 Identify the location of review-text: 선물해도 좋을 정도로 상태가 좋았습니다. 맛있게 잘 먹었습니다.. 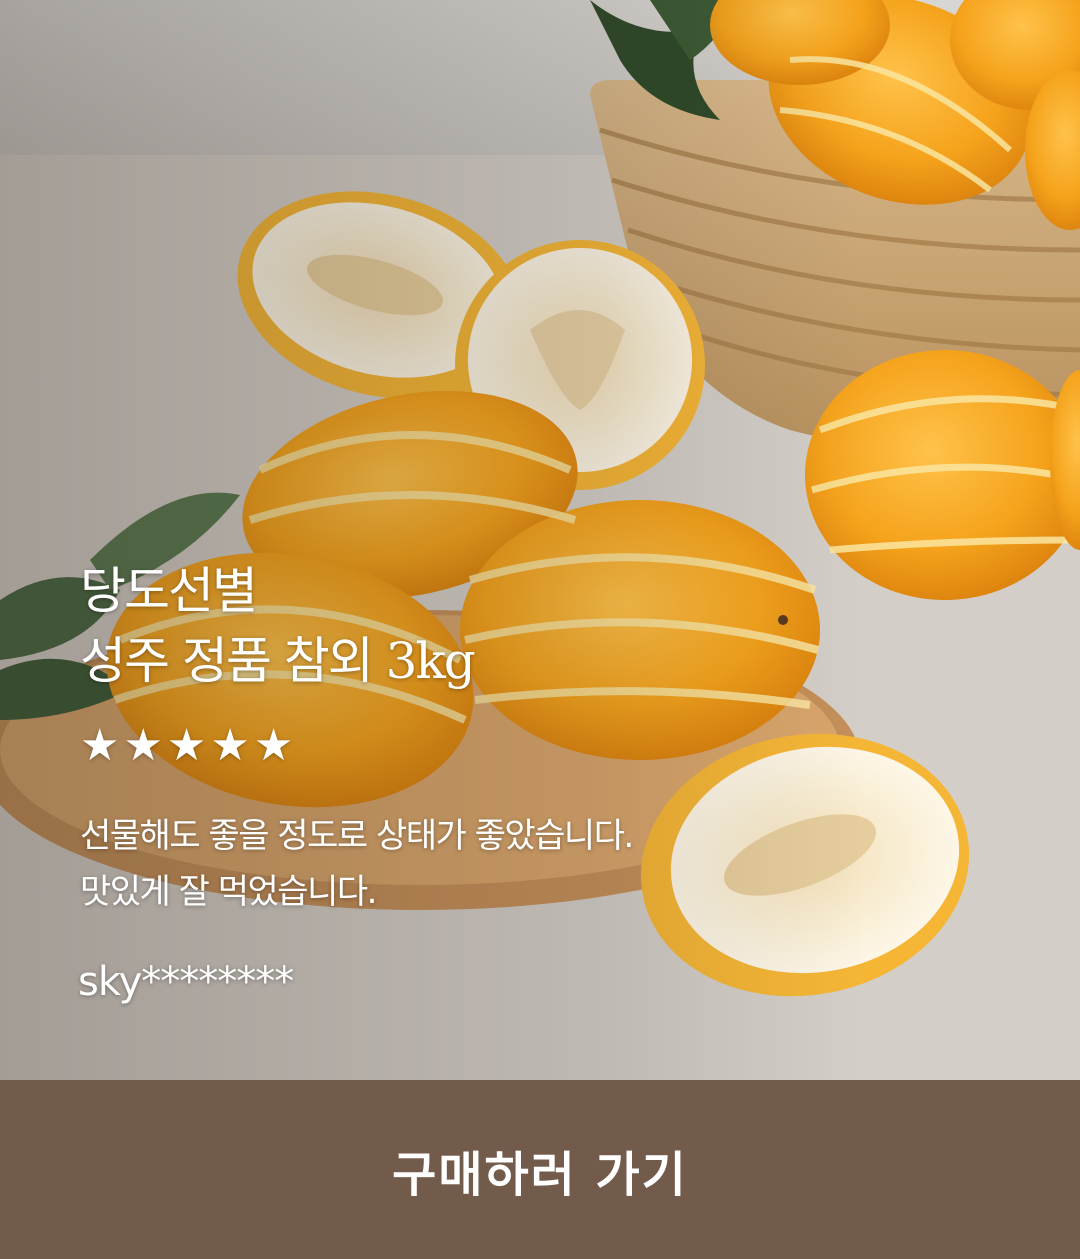
(357, 864).